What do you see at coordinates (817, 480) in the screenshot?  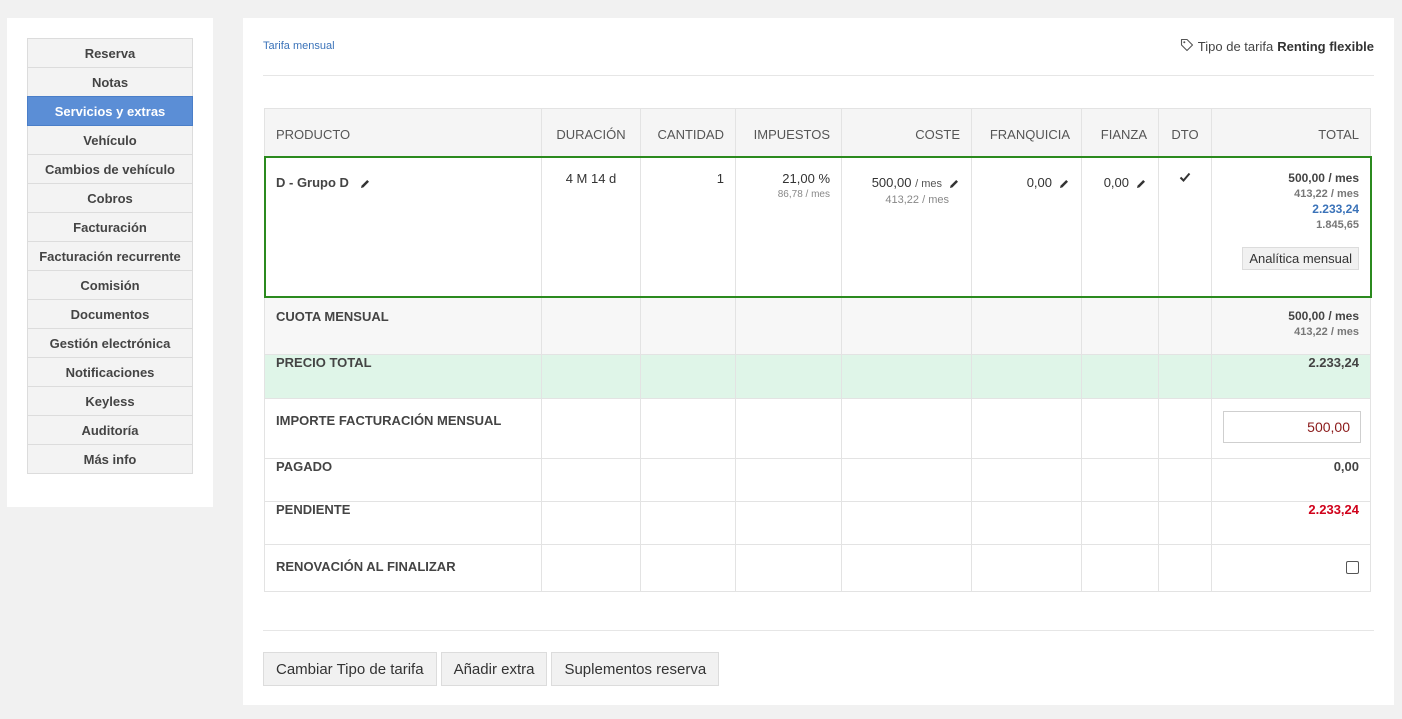 I see `pagado-row: PAGADO 0,00` at bounding box center [817, 480].